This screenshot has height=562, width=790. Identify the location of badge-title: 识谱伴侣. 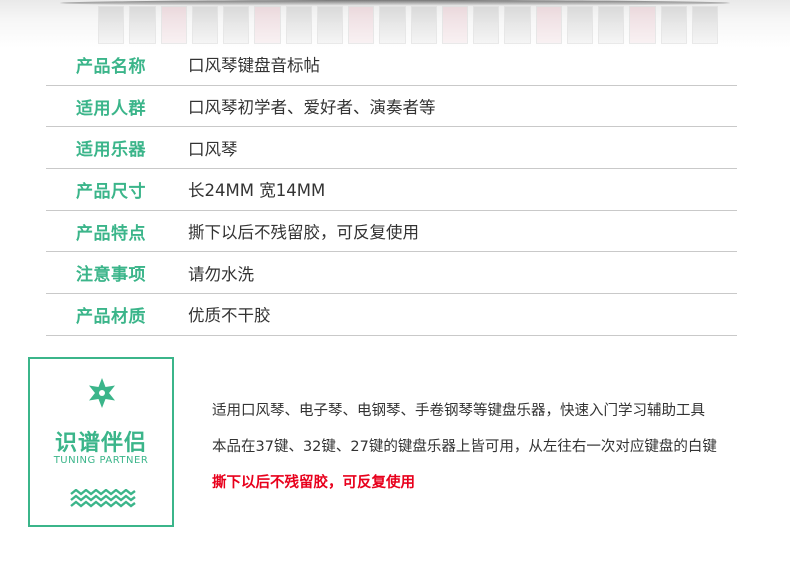
(100, 443).